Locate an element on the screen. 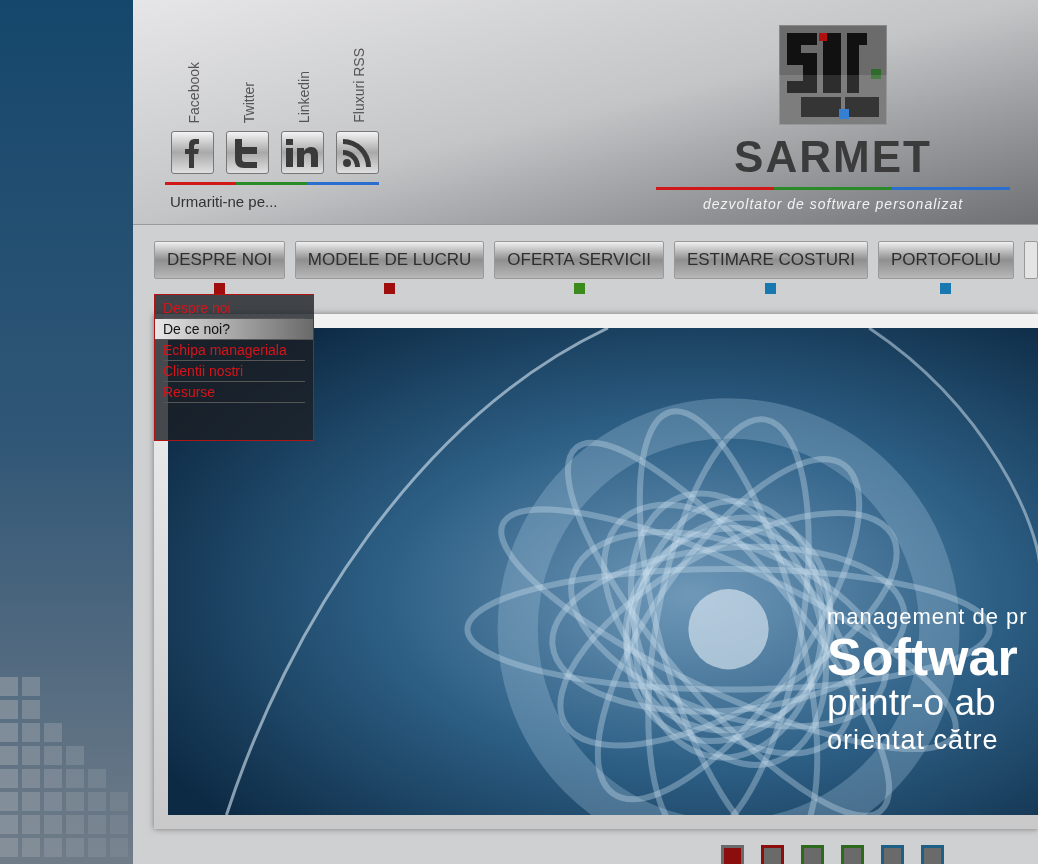 The image size is (1038, 864). dropdown-item: Clientii nostri is located at coordinates (234, 371).